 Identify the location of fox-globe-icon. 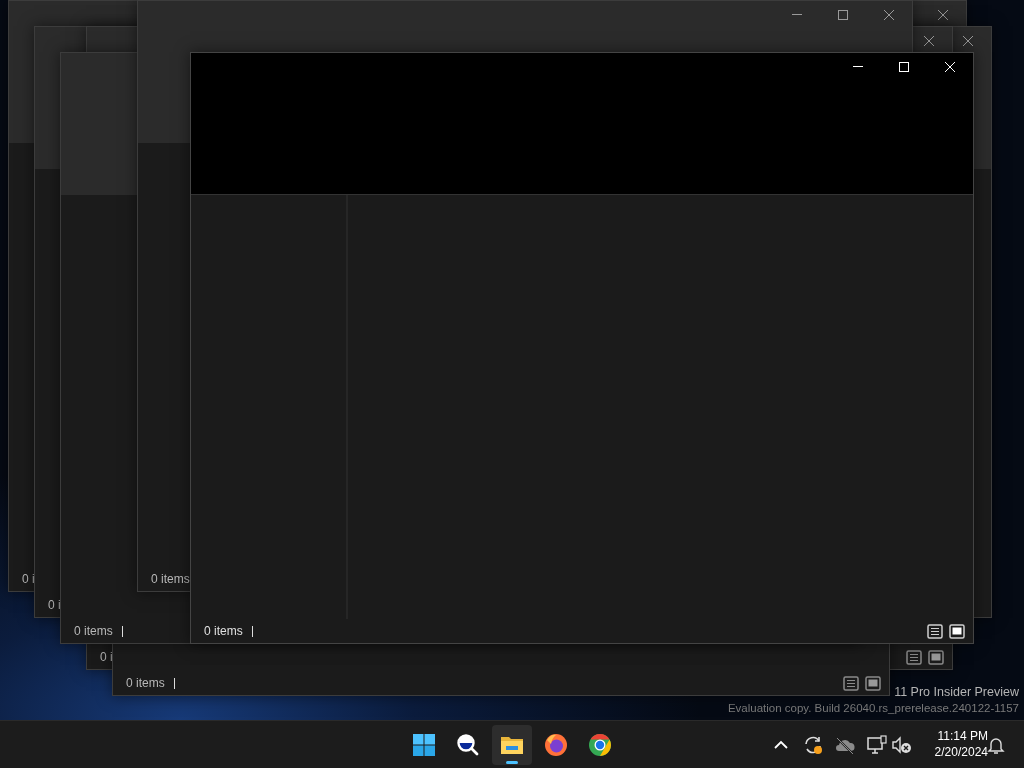
(556, 745).